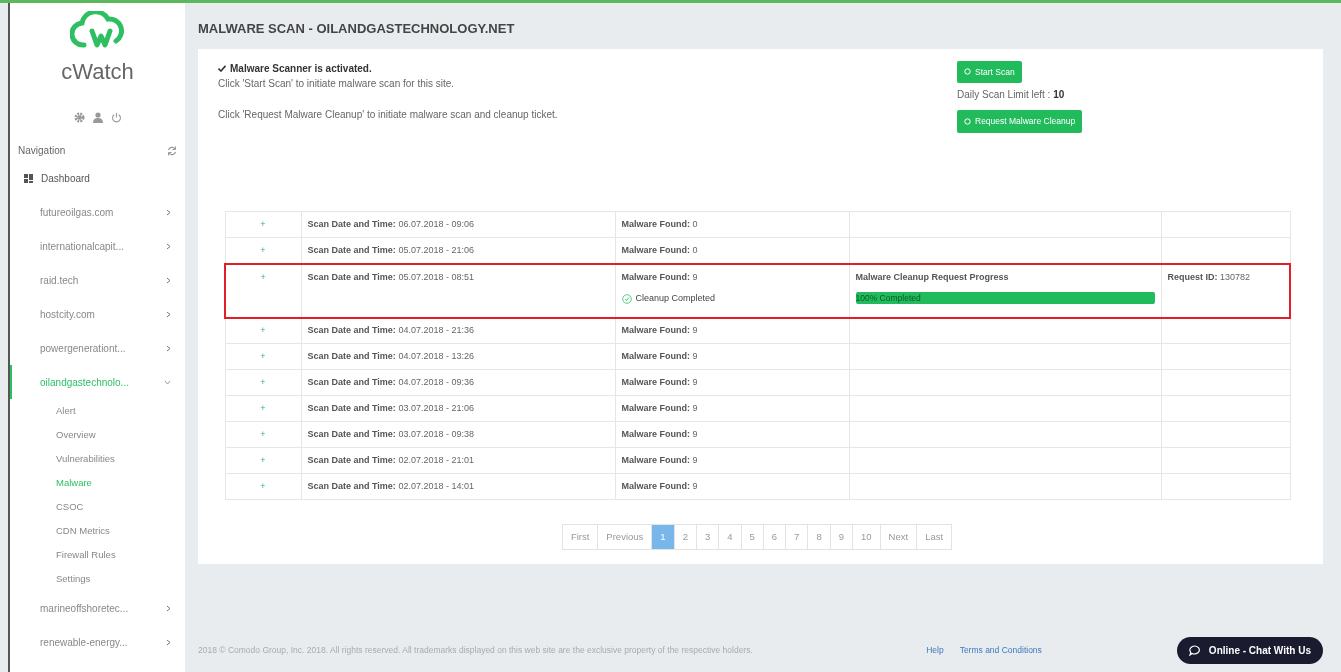 The height and width of the screenshot is (672, 1341). What do you see at coordinates (391, 250) in the screenshot?
I see `scan-date-text: Scan Date and Time: 05.07.2018 - 21:06` at bounding box center [391, 250].